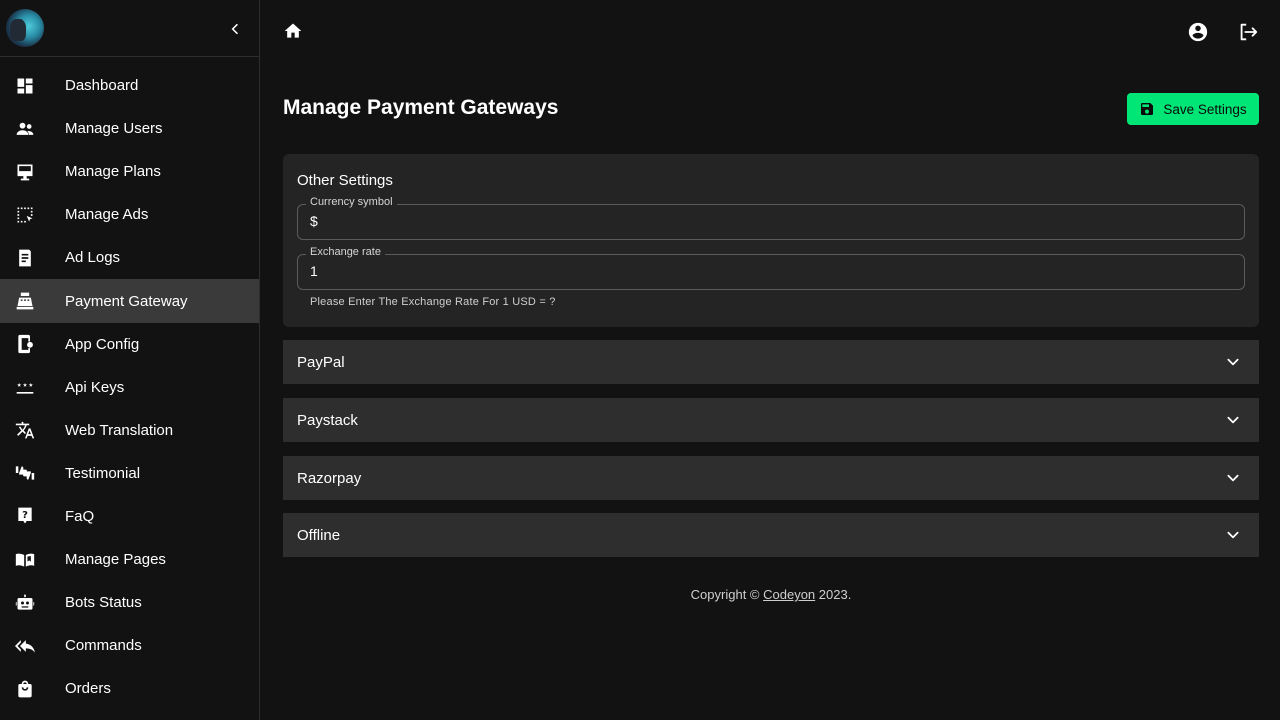 This screenshot has height=720, width=1280. What do you see at coordinates (329, 478) in the screenshot?
I see `accordion-label: Razorpay` at bounding box center [329, 478].